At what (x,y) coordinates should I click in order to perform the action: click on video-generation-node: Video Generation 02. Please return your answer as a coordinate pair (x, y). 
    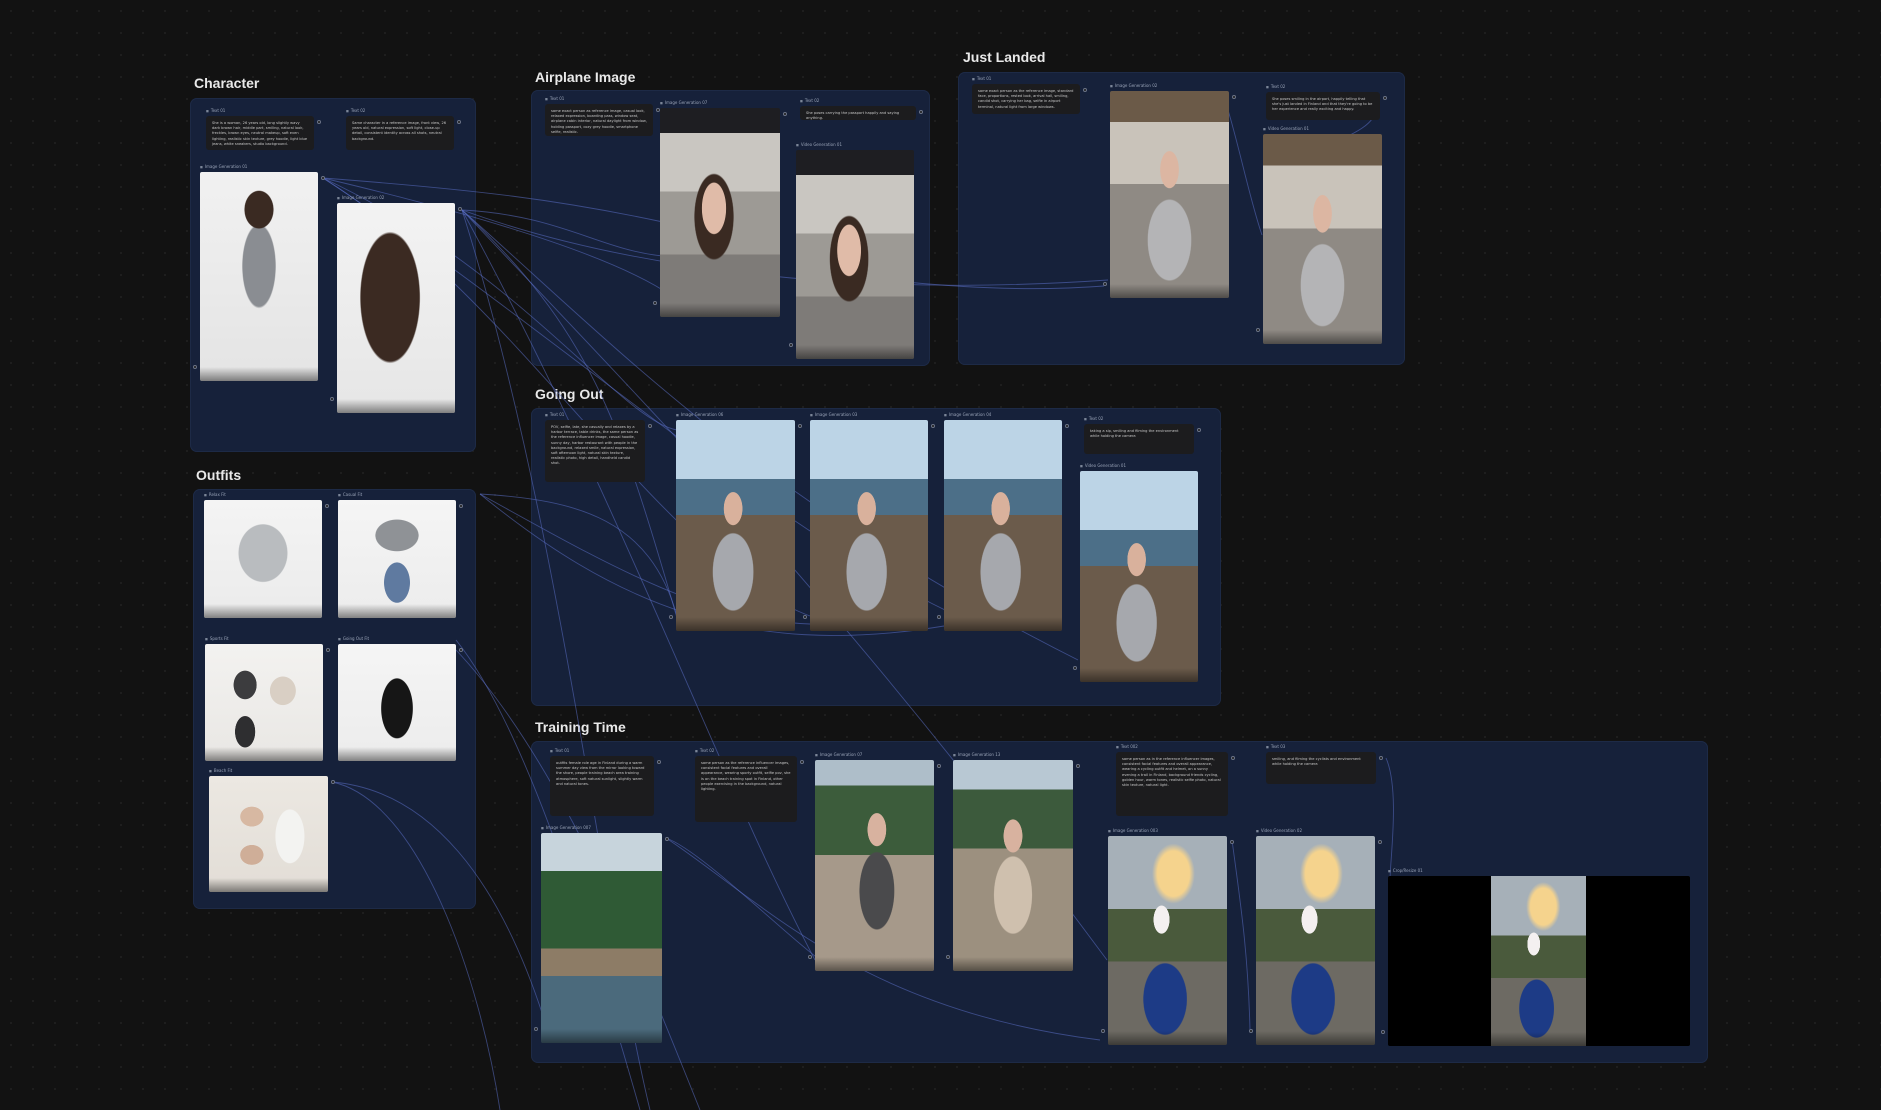
    Looking at the image, I should click on (1315, 935).